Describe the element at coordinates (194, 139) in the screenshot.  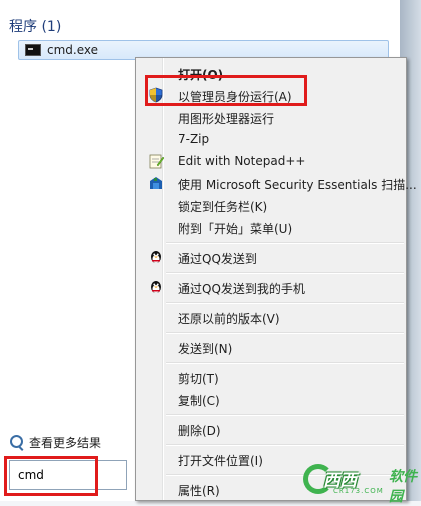
I see `menu-item-label: 7-Zip` at that location.